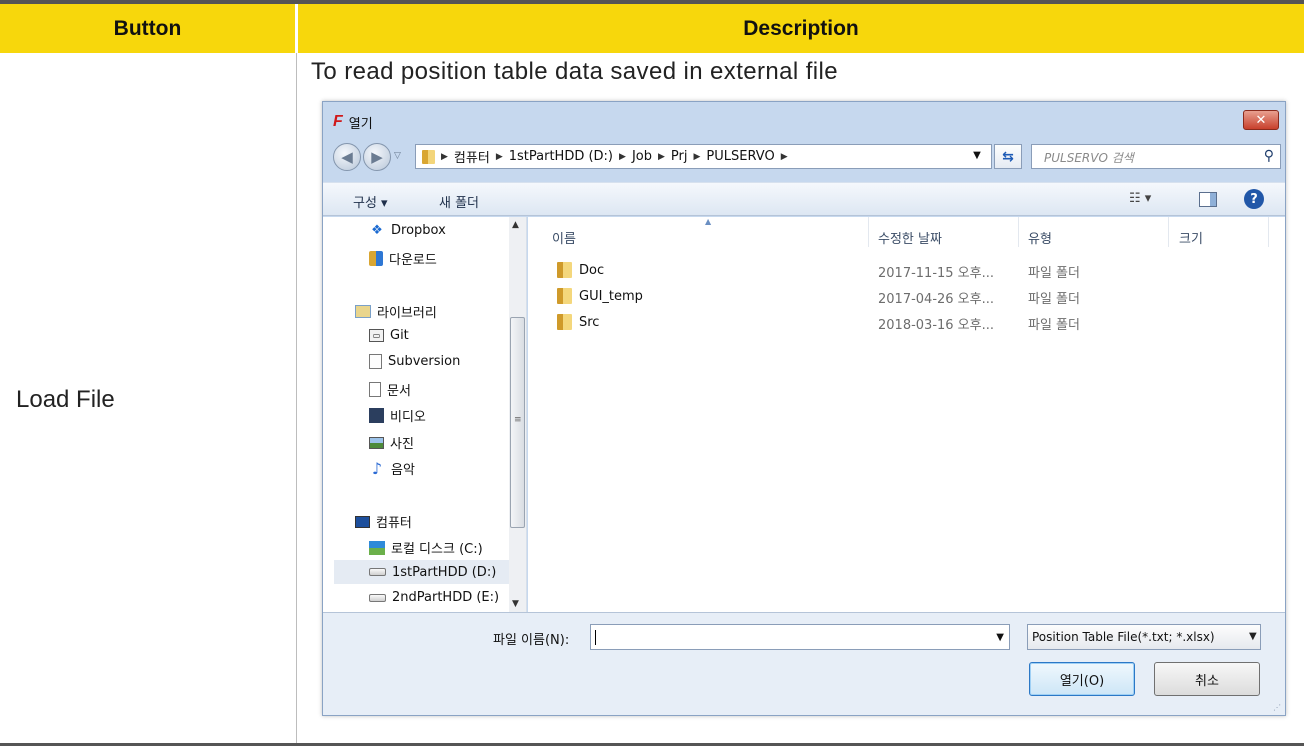 The width and height of the screenshot is (1304, 749). Describe the element at coordinates (376, 442) in the screenshot. I see `pictures-icon` at that location.